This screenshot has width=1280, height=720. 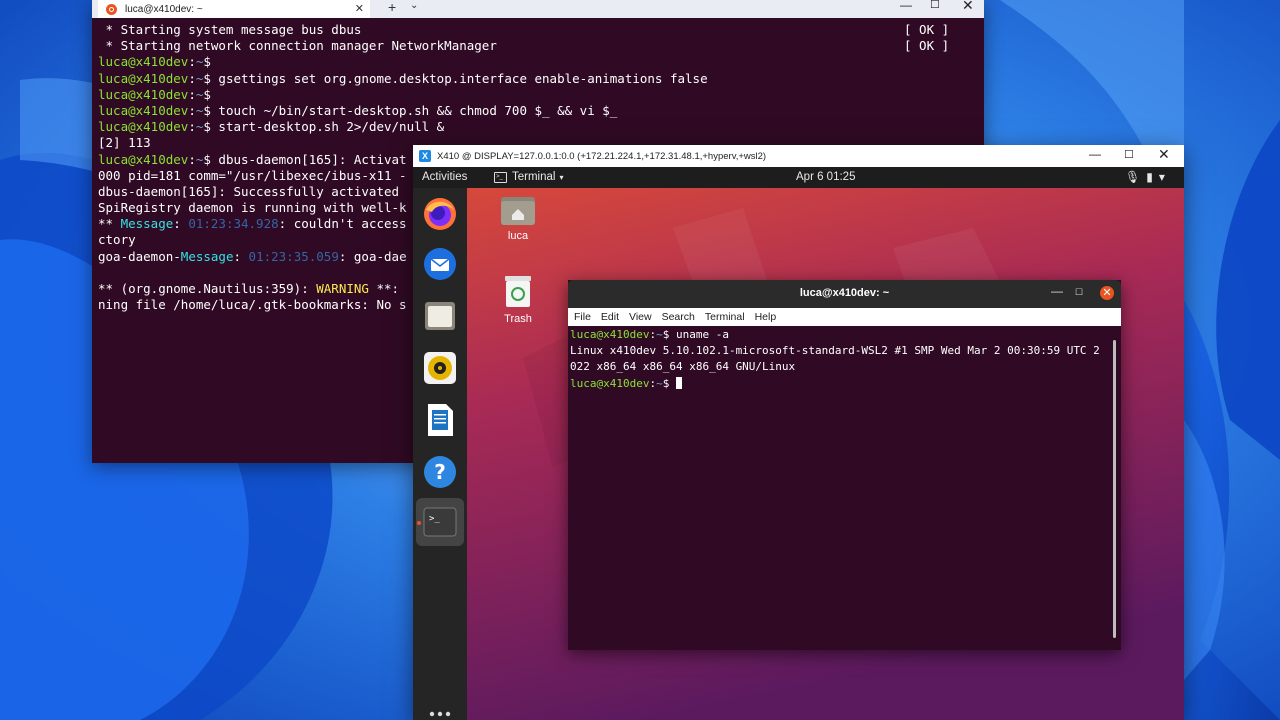 What do you see at coordinates (766, 317) in the screenshot?
I see `menu-help: Help` at bounding box center [766, 317].